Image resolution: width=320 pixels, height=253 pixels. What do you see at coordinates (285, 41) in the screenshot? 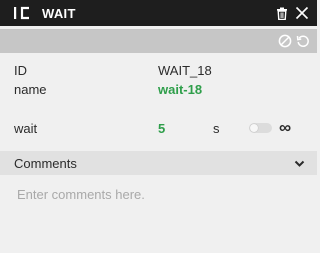
I see `disable-icon` at bounding box center [285, 41].